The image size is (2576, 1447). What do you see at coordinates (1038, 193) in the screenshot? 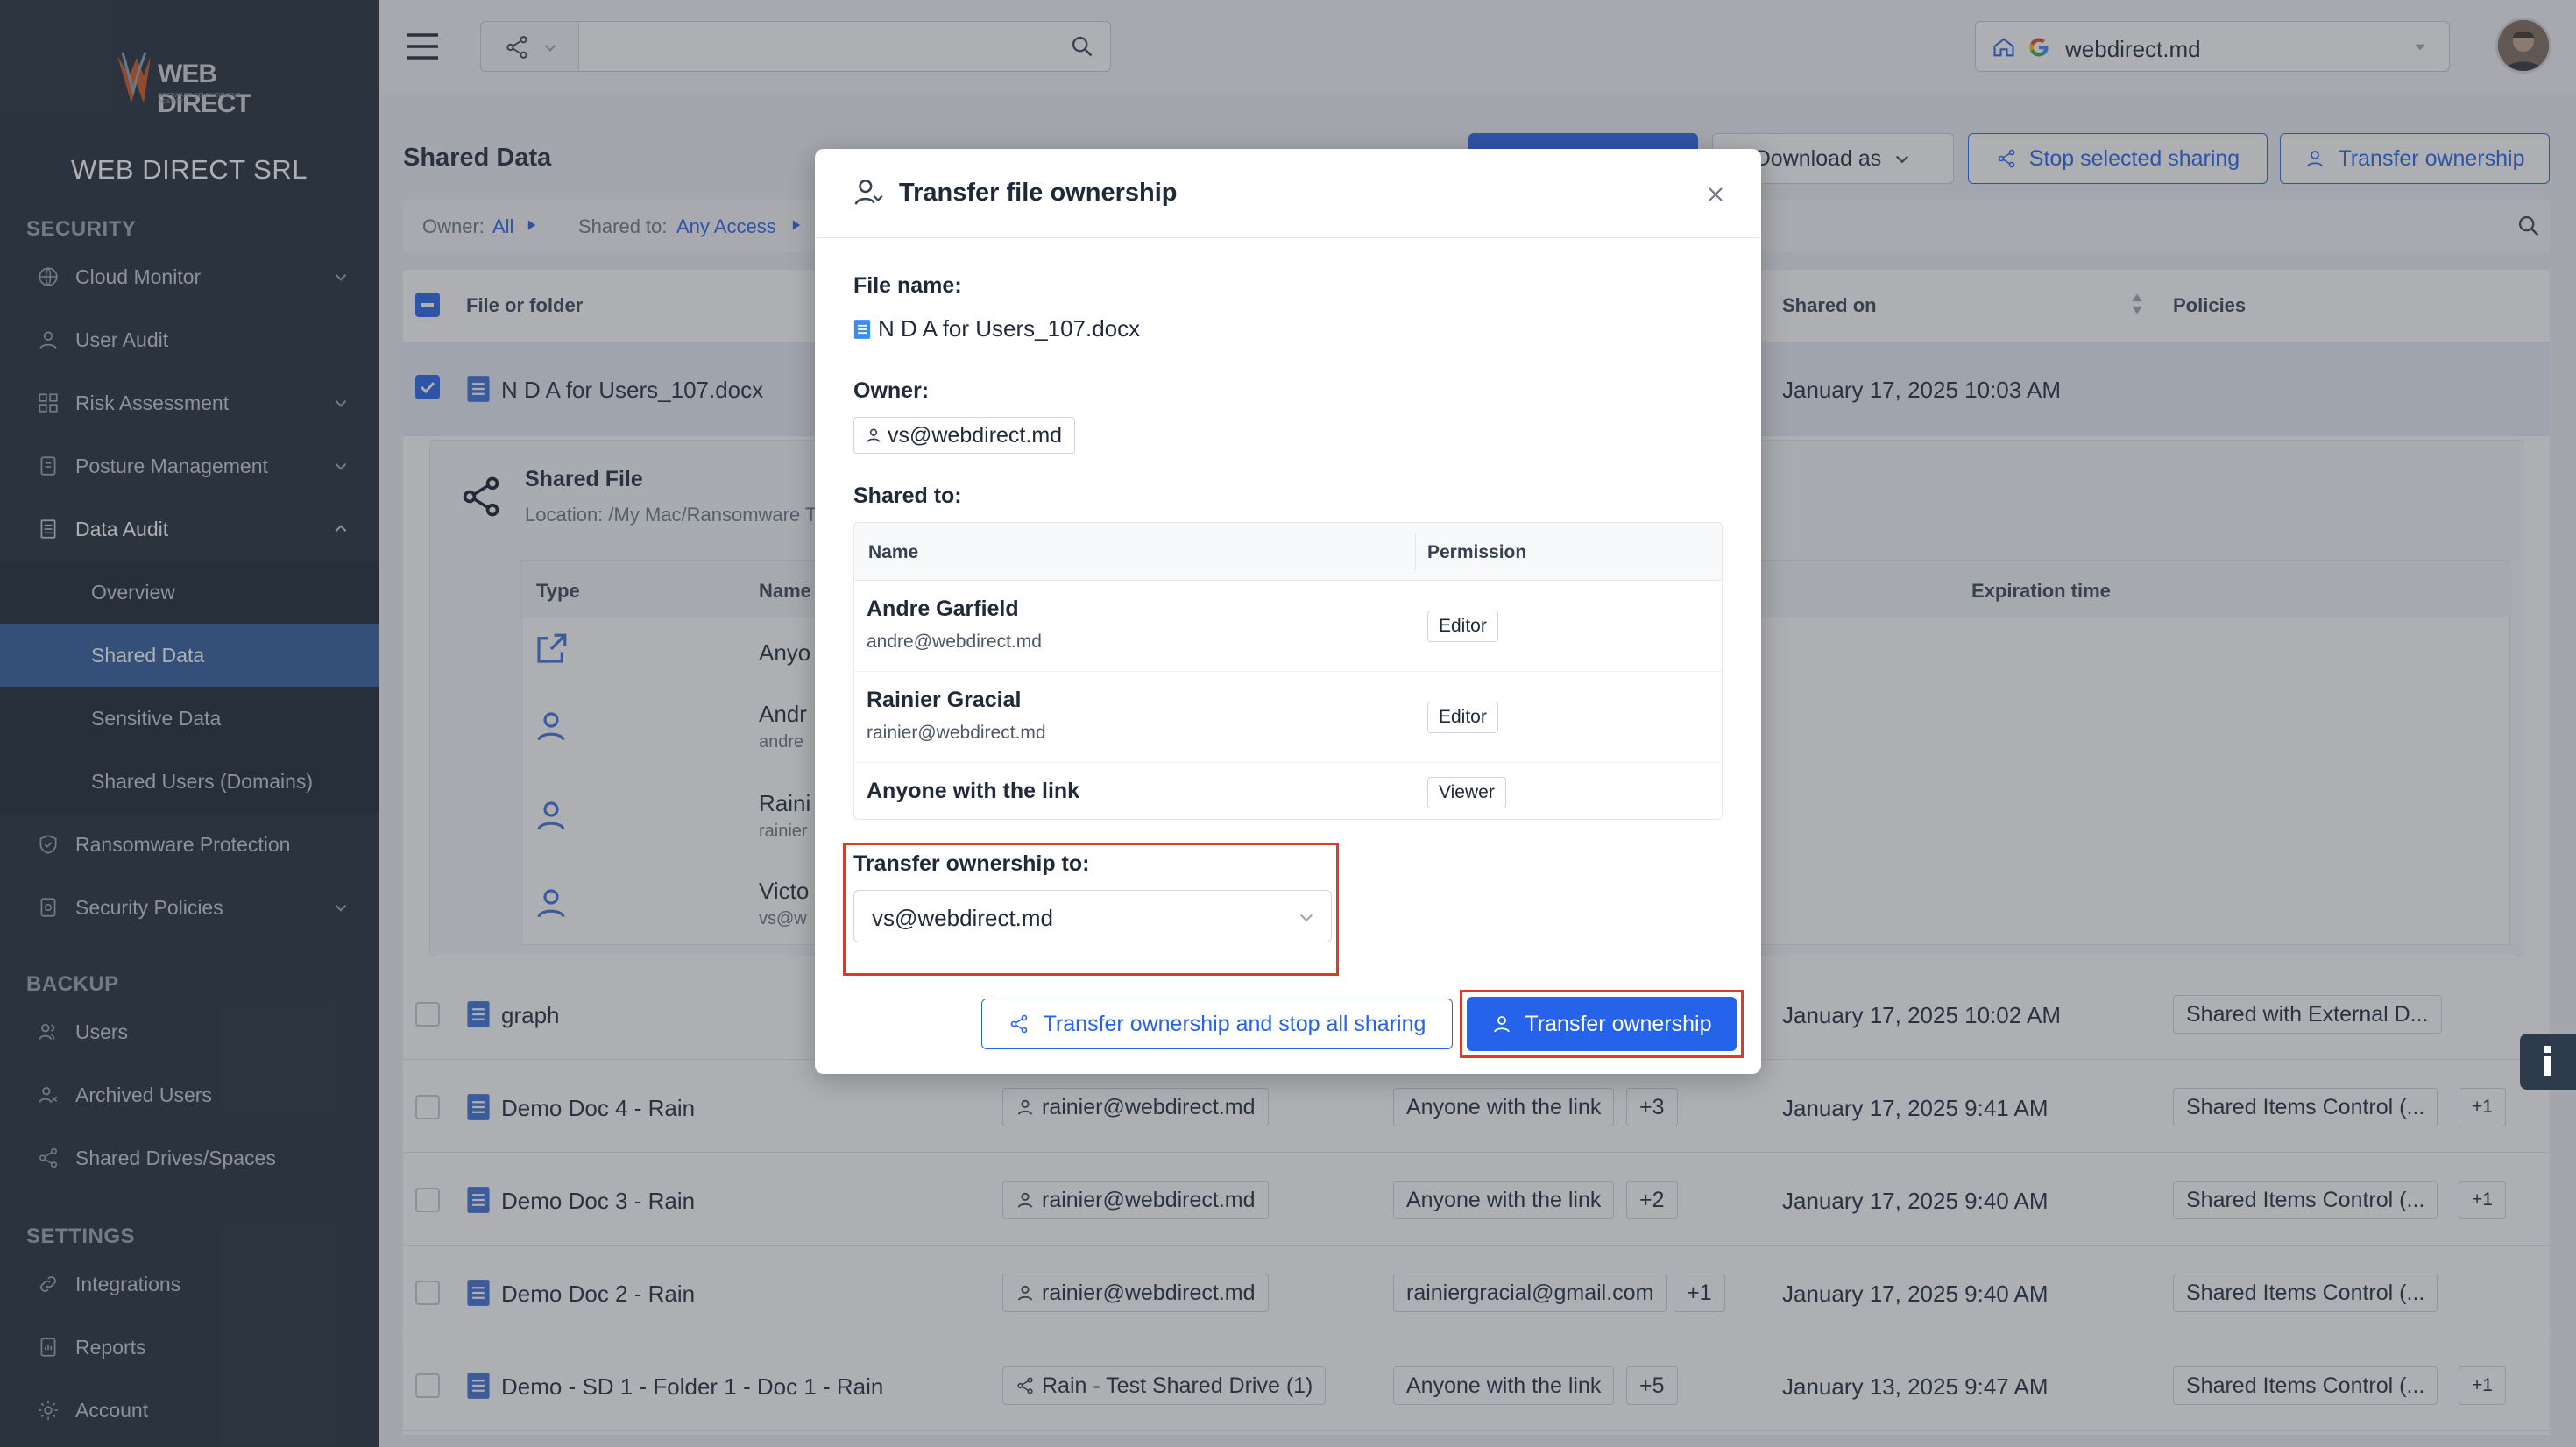
I see `dialog-title: Transfer file ownership` at bounding box center [1038, 193].